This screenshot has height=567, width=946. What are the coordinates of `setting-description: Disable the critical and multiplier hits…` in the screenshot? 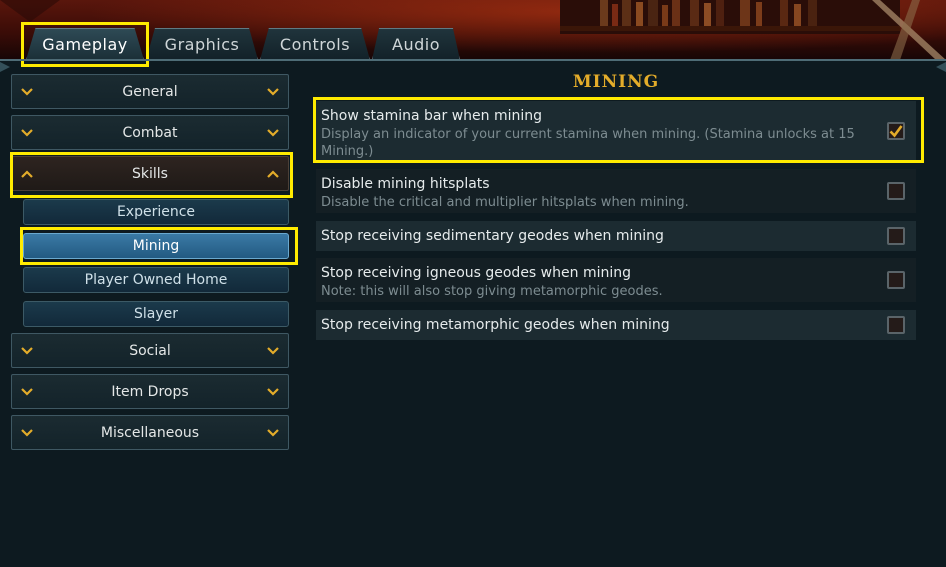 It's located at (505, 202).